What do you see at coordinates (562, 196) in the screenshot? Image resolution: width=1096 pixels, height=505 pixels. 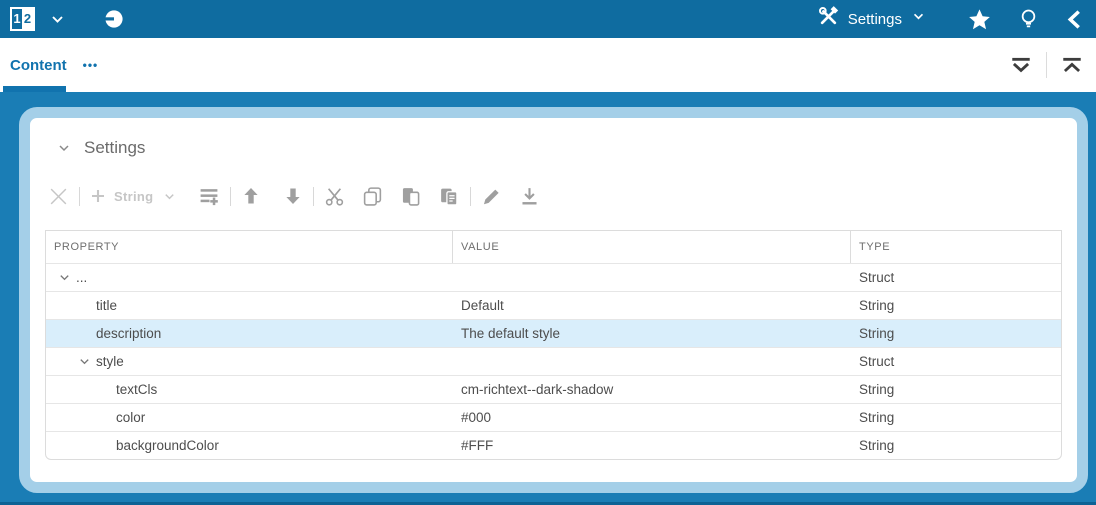 I see `struct-editor-toolbar: String` at bounding box center [562, 196].